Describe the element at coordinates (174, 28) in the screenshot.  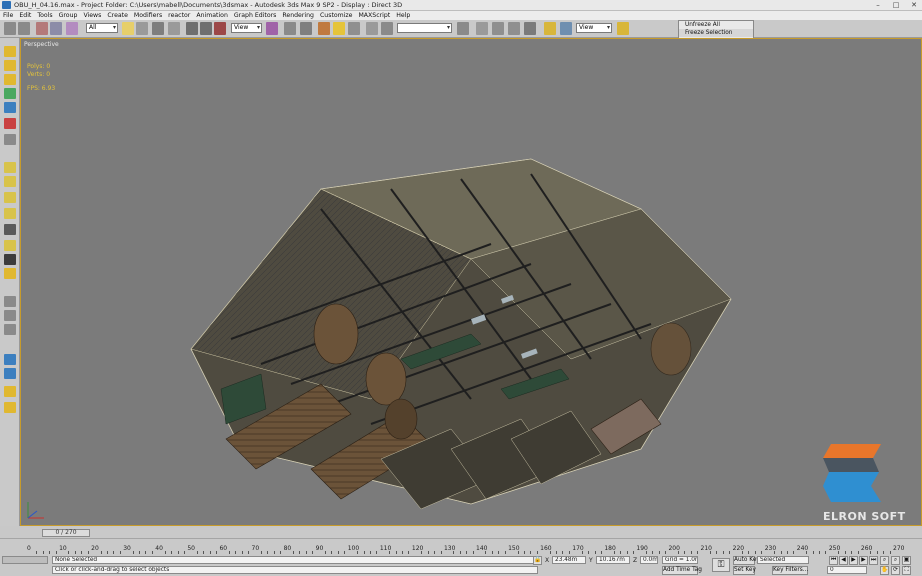
I see `window-crossing-icon` at that location.